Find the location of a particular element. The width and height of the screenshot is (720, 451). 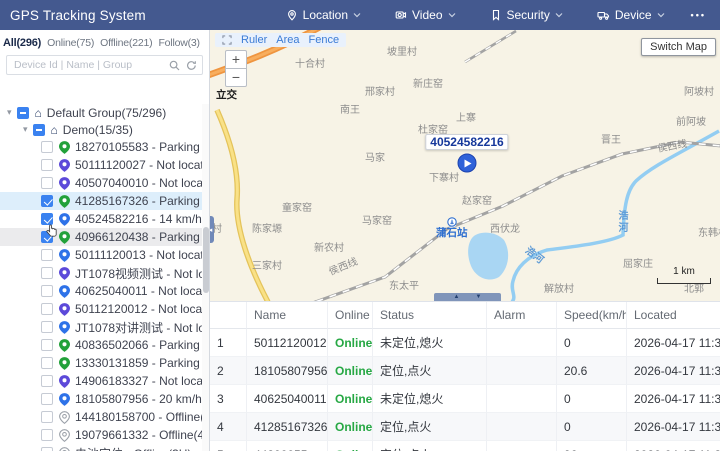

cell-status: 定位,点火 is located at coordinates (430, 446).